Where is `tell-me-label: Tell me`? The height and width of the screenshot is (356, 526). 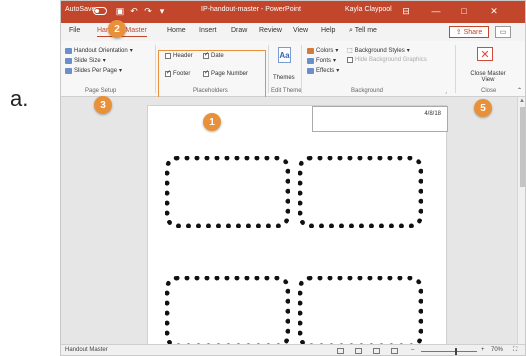
tell-me-label: Tell me is located at coordinates (365, 30).